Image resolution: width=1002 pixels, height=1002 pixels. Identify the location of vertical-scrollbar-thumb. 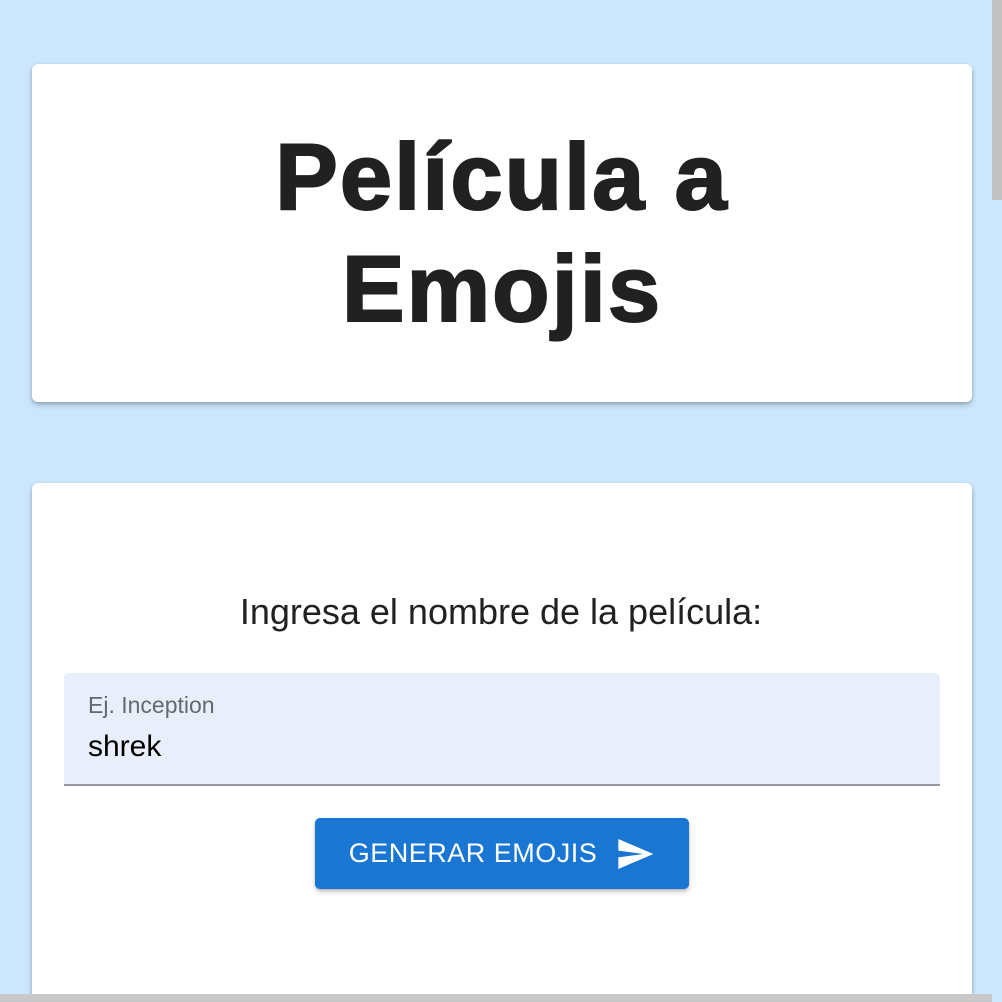
(997, 100).